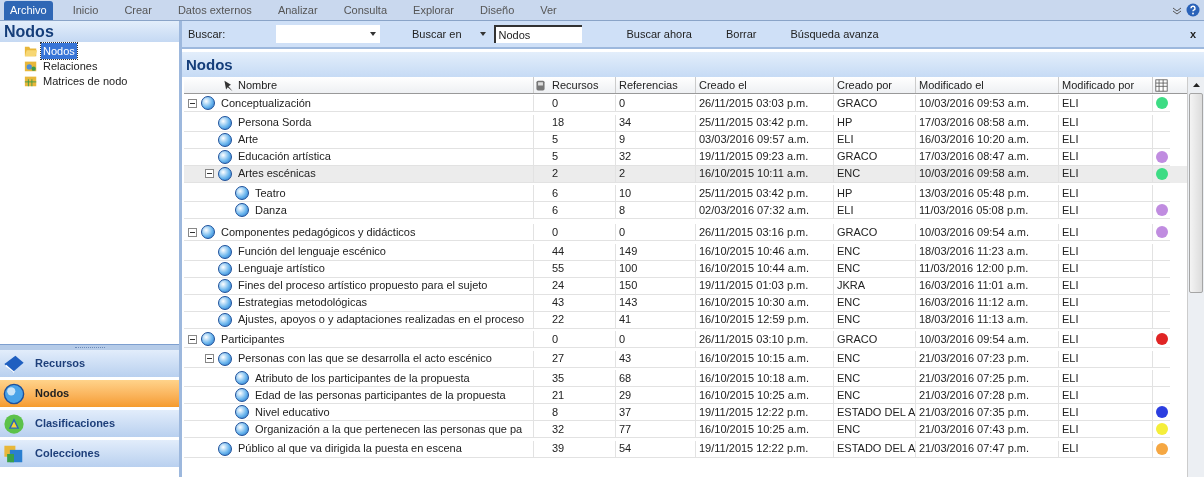  Describe the element at coordinates (248, 140) in the screenshot. I see `node-name: Arte` at that location.